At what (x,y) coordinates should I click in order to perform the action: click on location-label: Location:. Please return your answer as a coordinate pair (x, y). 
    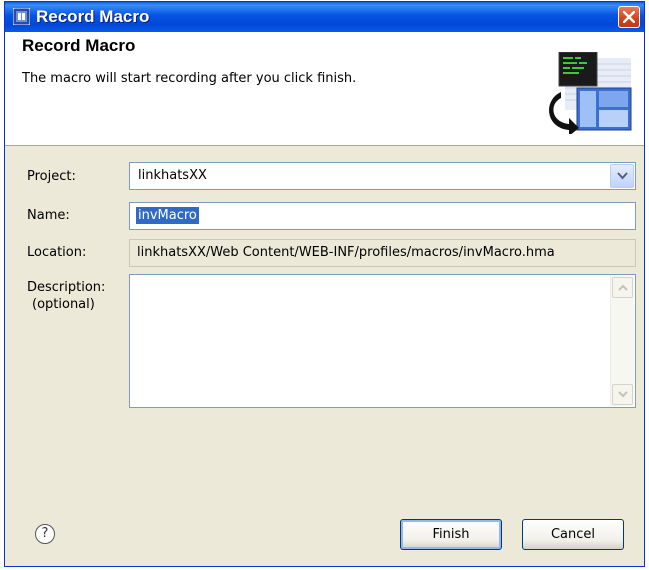
    Looking at the image, I should click on (57, 252).